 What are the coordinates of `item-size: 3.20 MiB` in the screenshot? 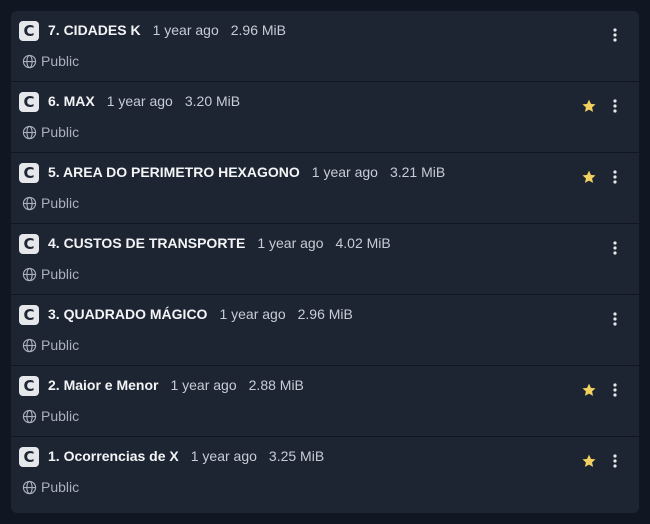 It's located at (212, 101).